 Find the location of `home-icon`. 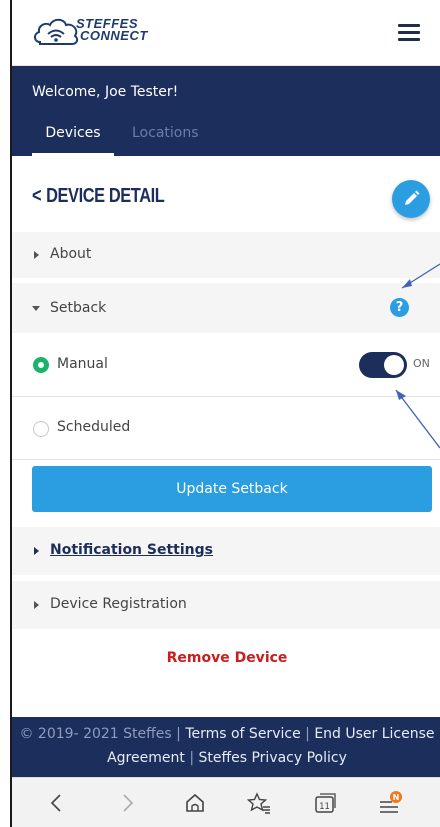

home-icon is located at coordinates (195, 803).